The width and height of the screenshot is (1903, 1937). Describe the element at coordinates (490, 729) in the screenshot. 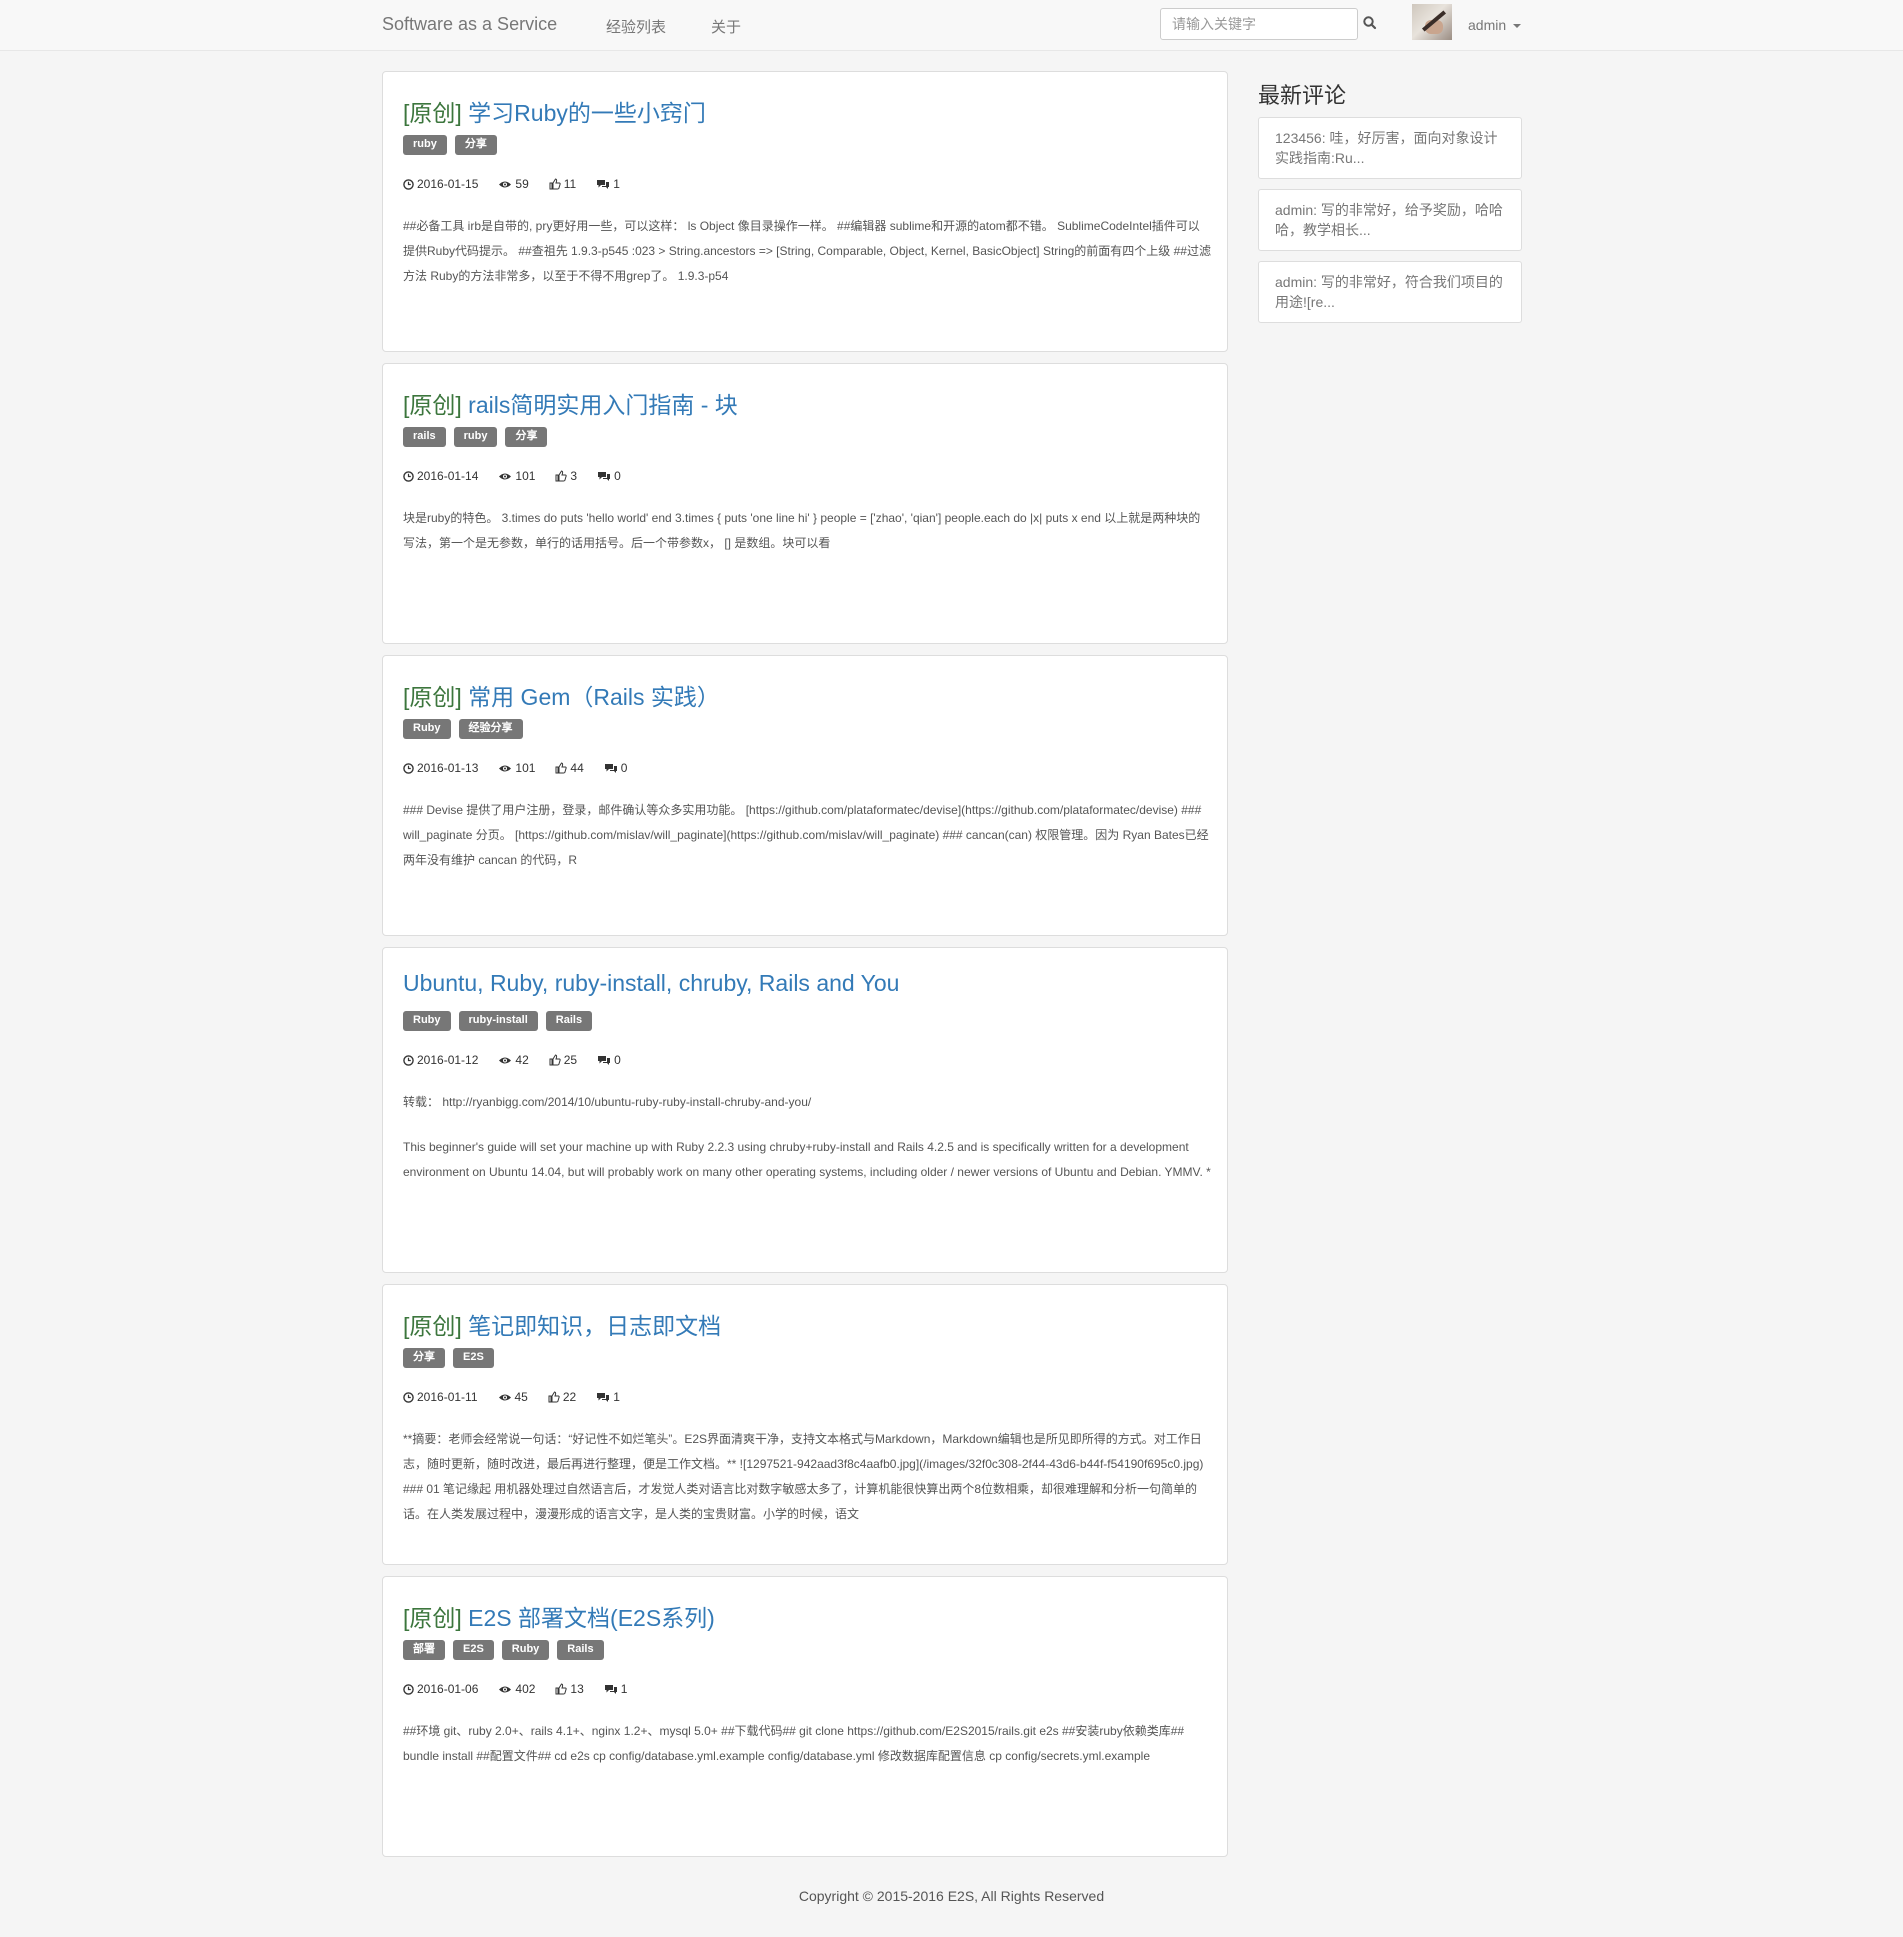

I see `tag-label: 经验分享` at that location.